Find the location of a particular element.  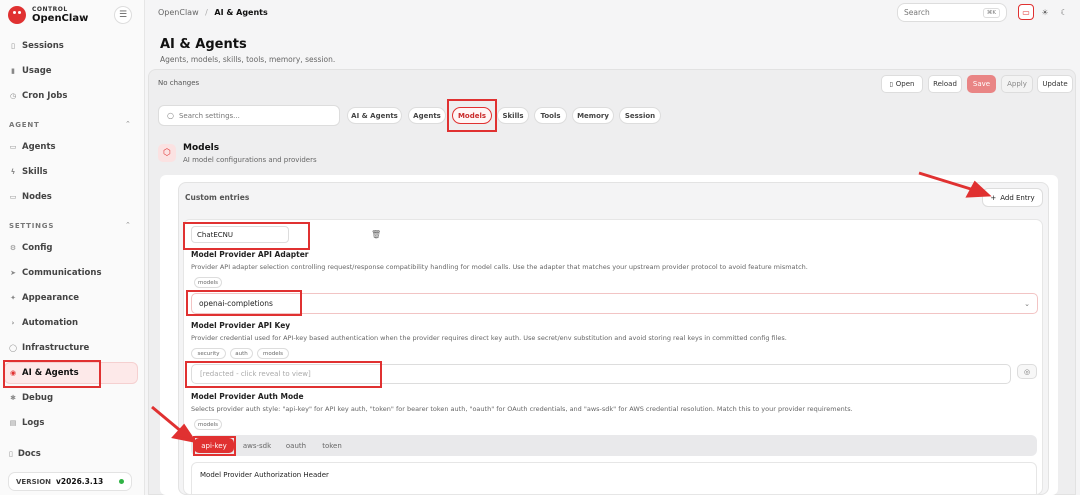

tab-tools: Tools is located at coordinates (550, 115).